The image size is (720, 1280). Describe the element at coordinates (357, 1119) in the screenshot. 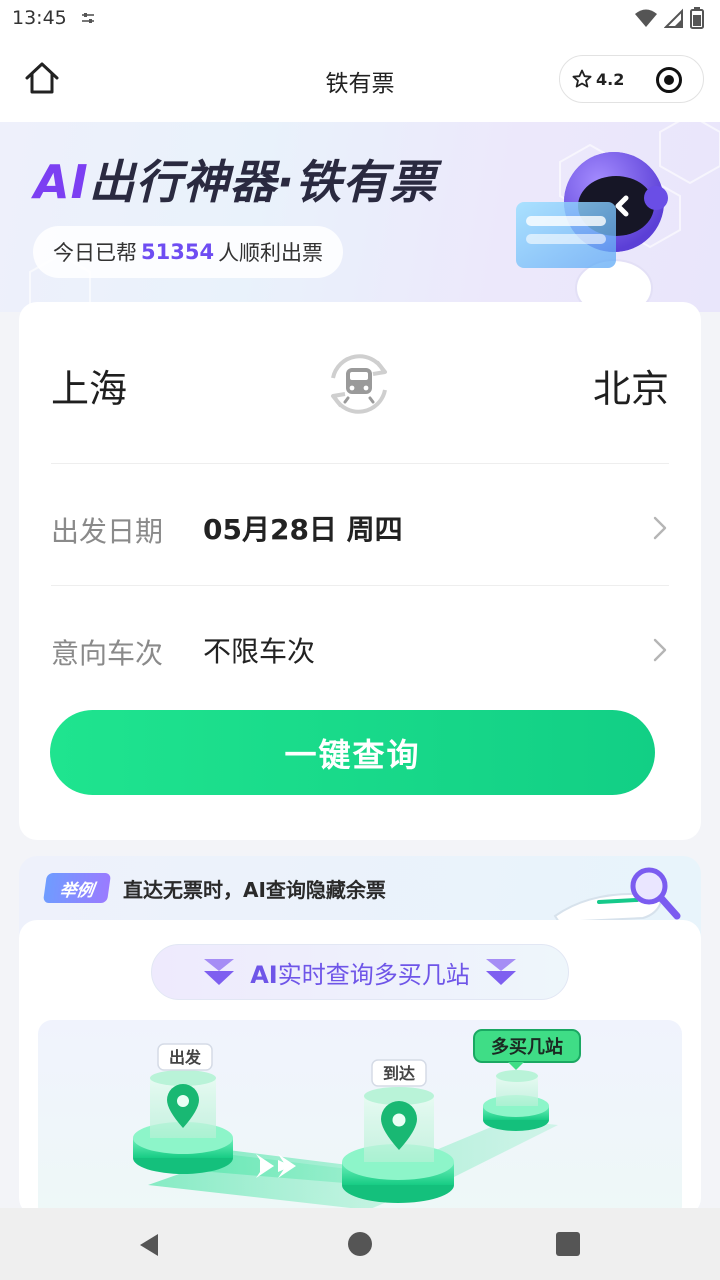

I see `station-path-graphic: 出发 到达 多买几站` at that location.